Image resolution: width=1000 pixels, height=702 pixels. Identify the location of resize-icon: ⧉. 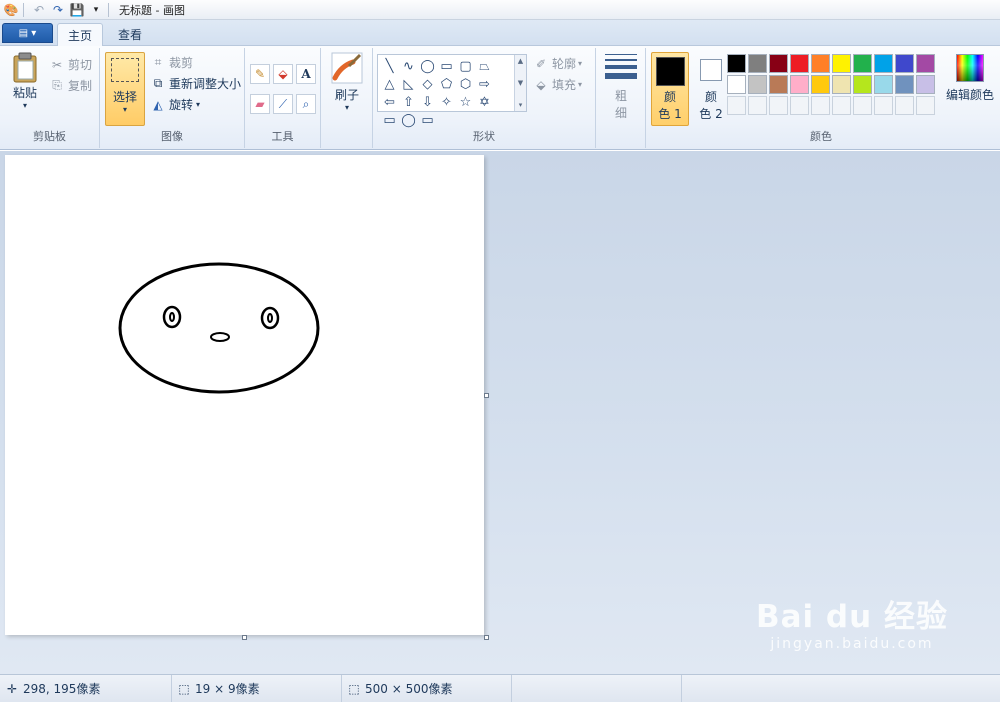
(158, 83).